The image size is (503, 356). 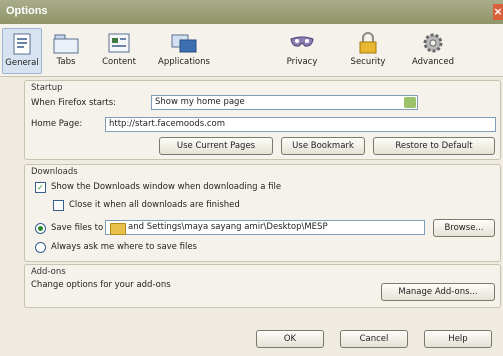 What do you see at coordinates (66, 62) in the screenshot?
I see `tab-tabs-label: Tabs` at bounding box center [66, 62].